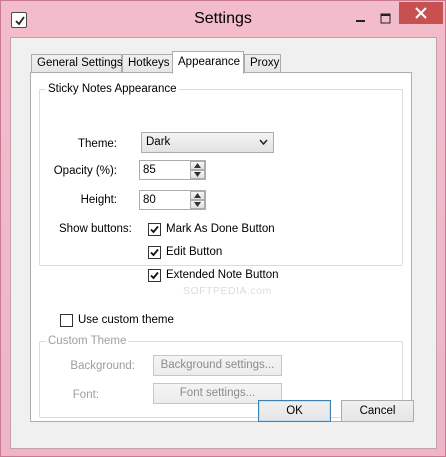 This screenshot has height=457, width=446. I want to click on theme-value: Dark, so click(158, 142).